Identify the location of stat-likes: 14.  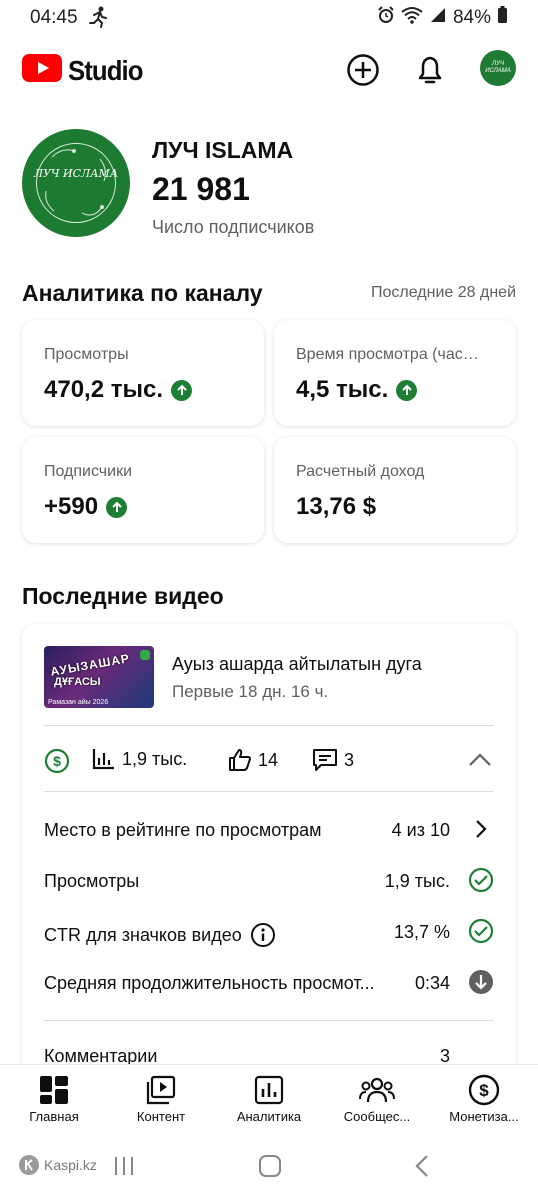
(253, 760).